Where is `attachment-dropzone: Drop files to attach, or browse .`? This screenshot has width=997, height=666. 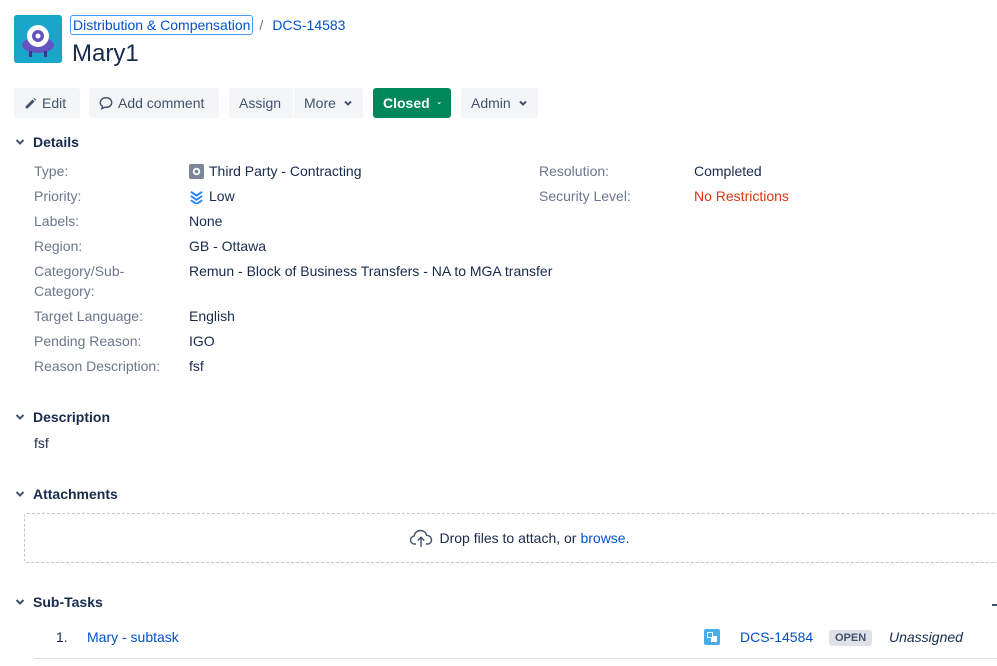 attachment-dropzone: Drop files to attach, or browse . is located at coordinates (510, 538).